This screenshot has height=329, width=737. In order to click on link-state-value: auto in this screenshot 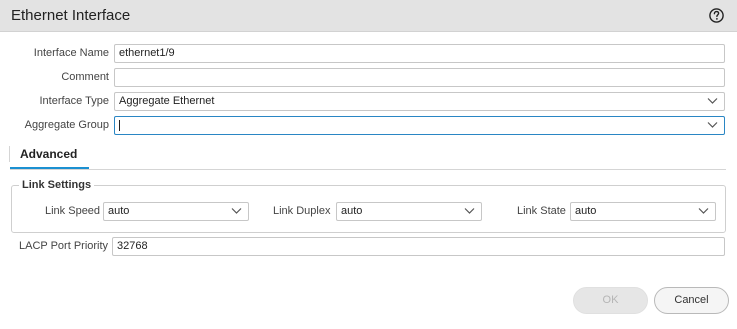, I will do `click(586, 211)`.